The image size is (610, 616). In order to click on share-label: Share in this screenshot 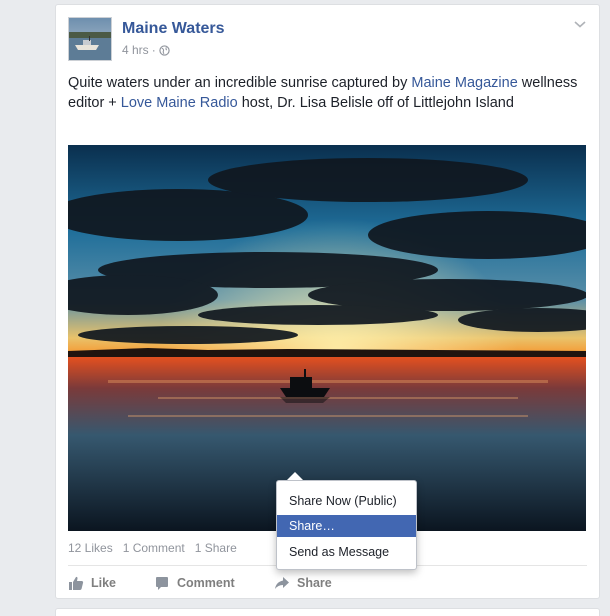, I will do `click(314, 583)`.